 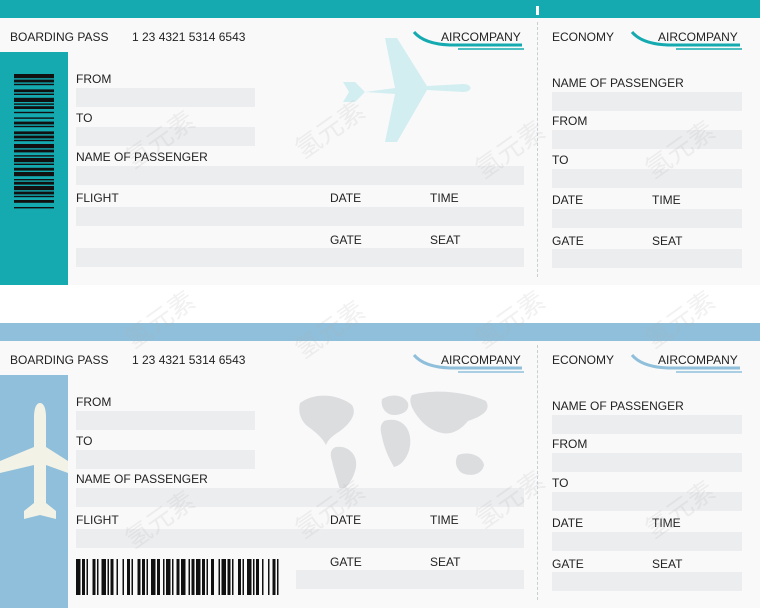 What do you see at coordinates (583, 360) in the screenshot?
I see `class-label: ECONOMY` at bounding box center [583, 360].